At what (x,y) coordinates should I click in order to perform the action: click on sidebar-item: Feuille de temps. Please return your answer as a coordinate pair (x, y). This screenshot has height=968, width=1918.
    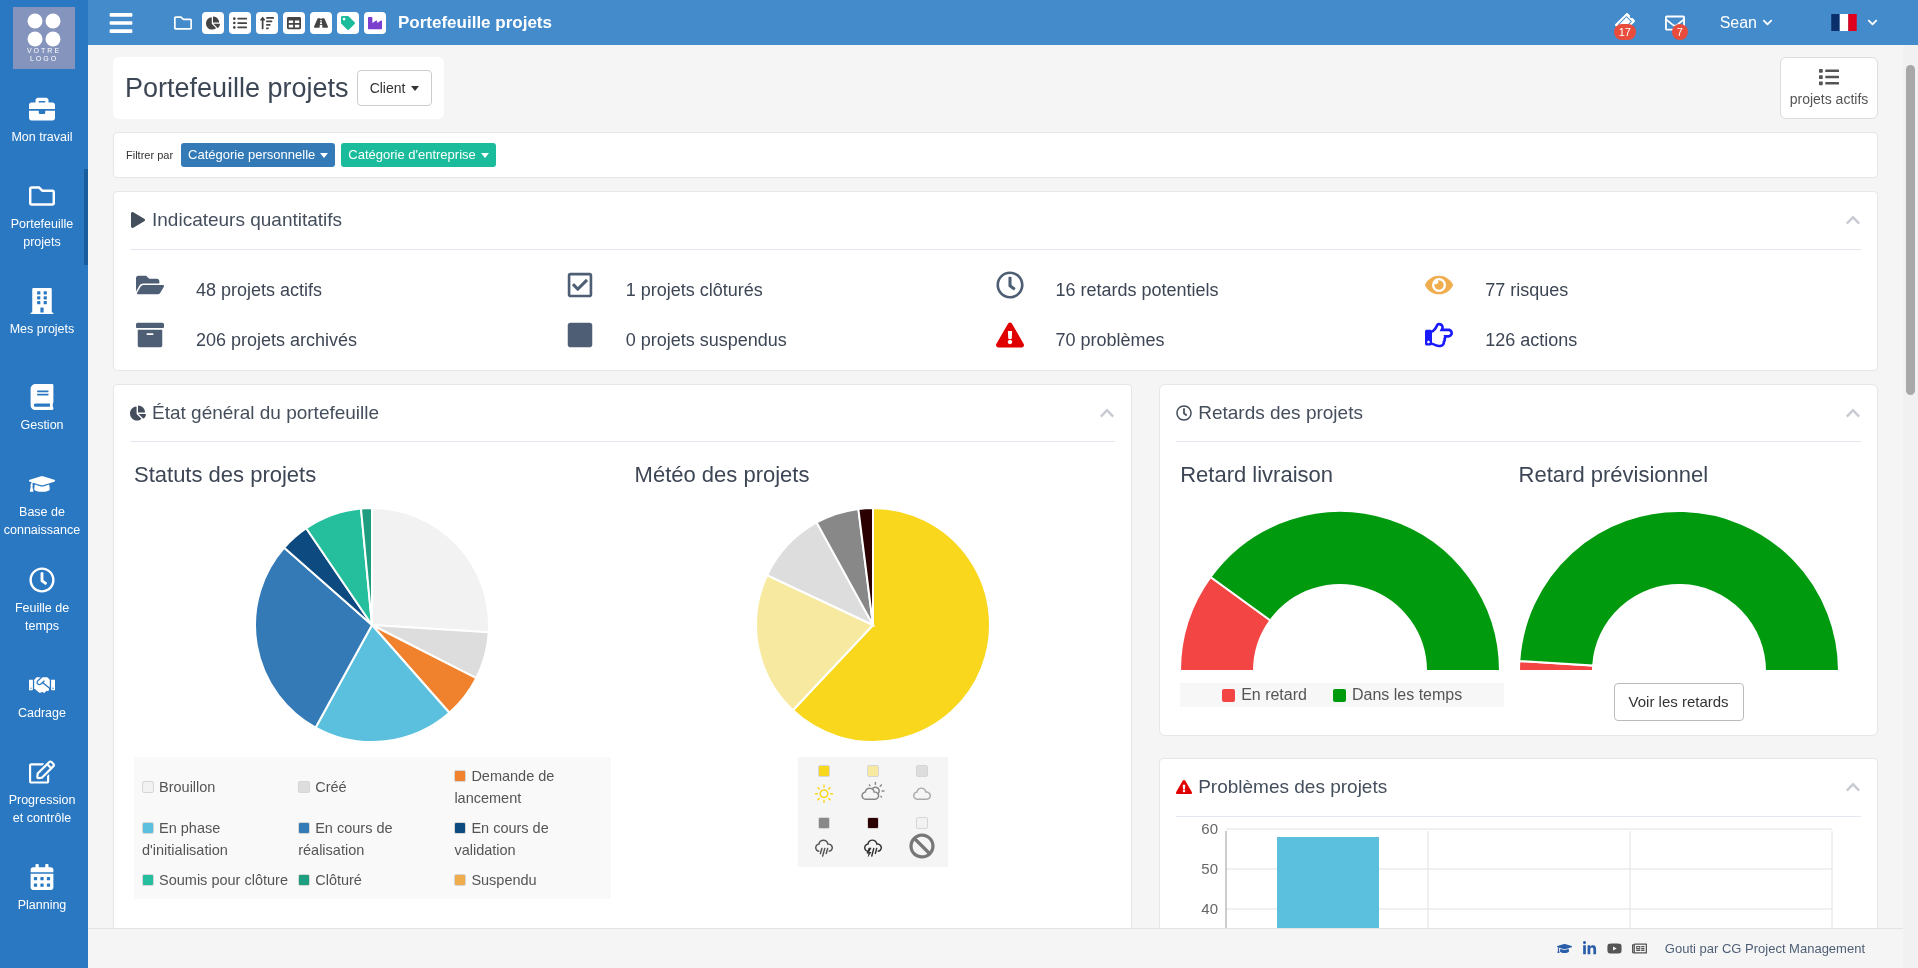
    Looking at the image, I should click on (44, 601).